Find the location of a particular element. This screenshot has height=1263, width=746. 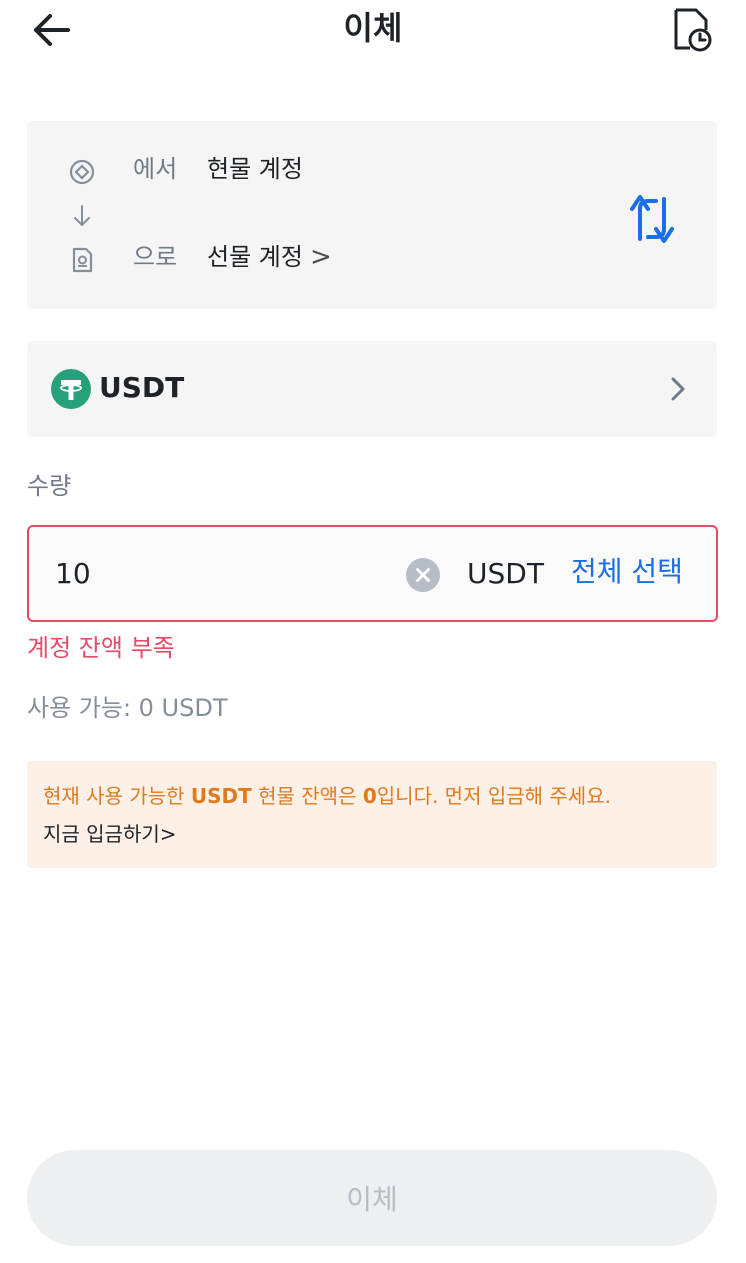

clear-button is located at coordinates (423, 575).